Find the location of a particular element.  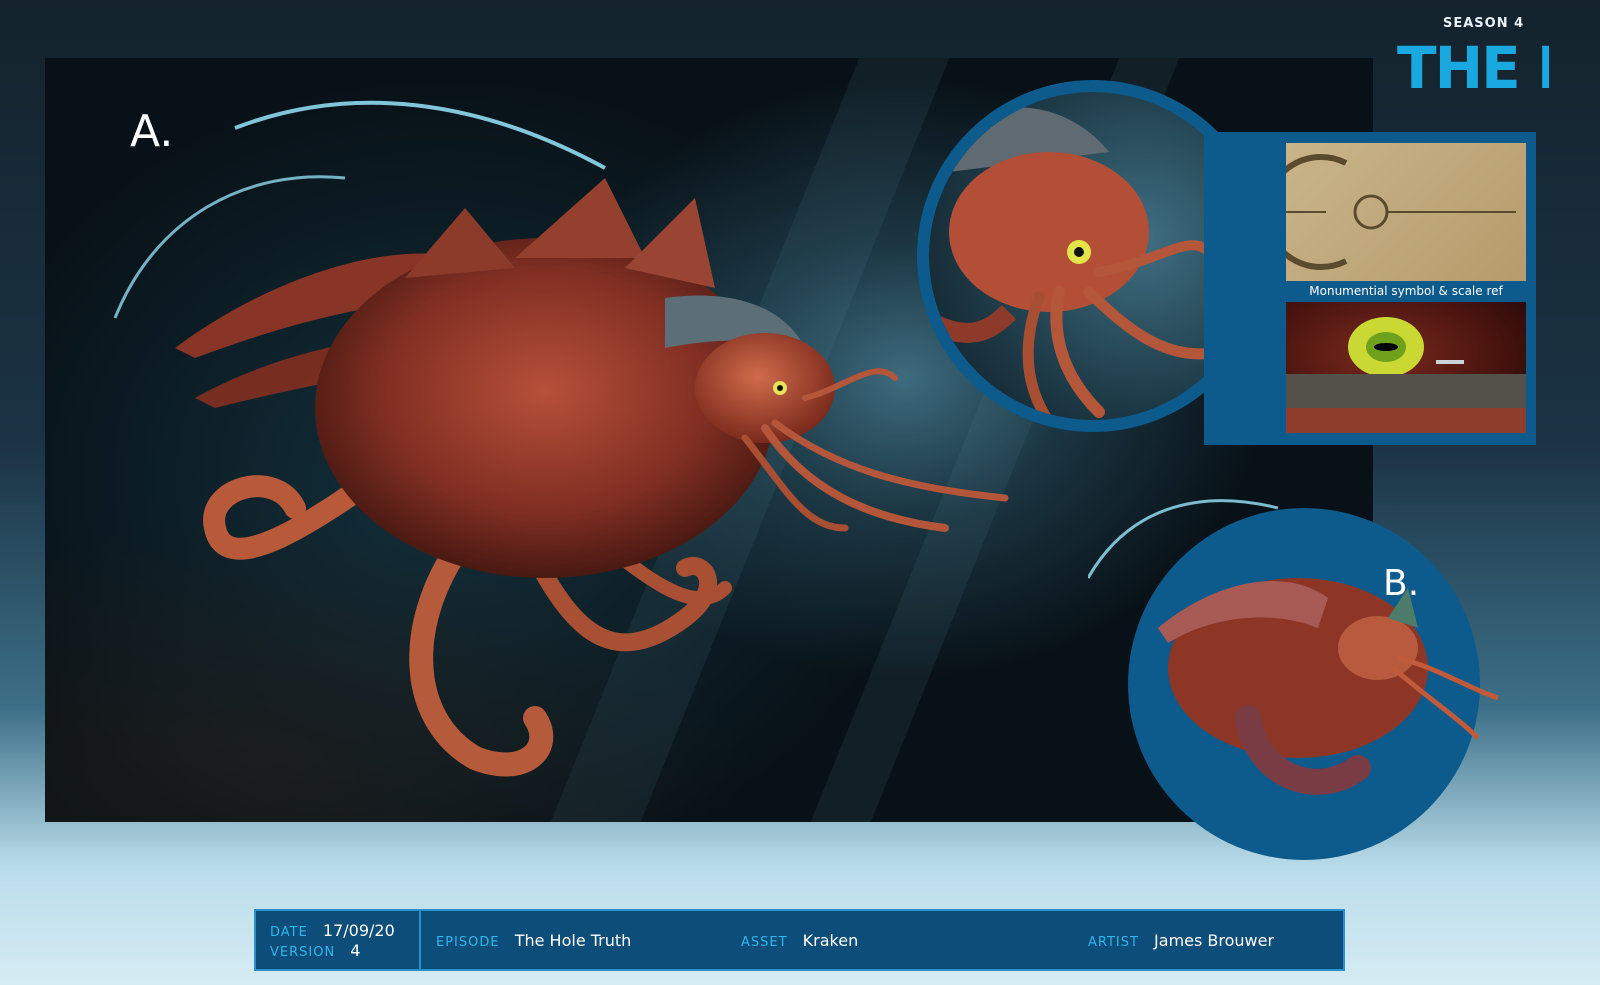

date-value: 17/09/20 is located at coordinates (358, 930).